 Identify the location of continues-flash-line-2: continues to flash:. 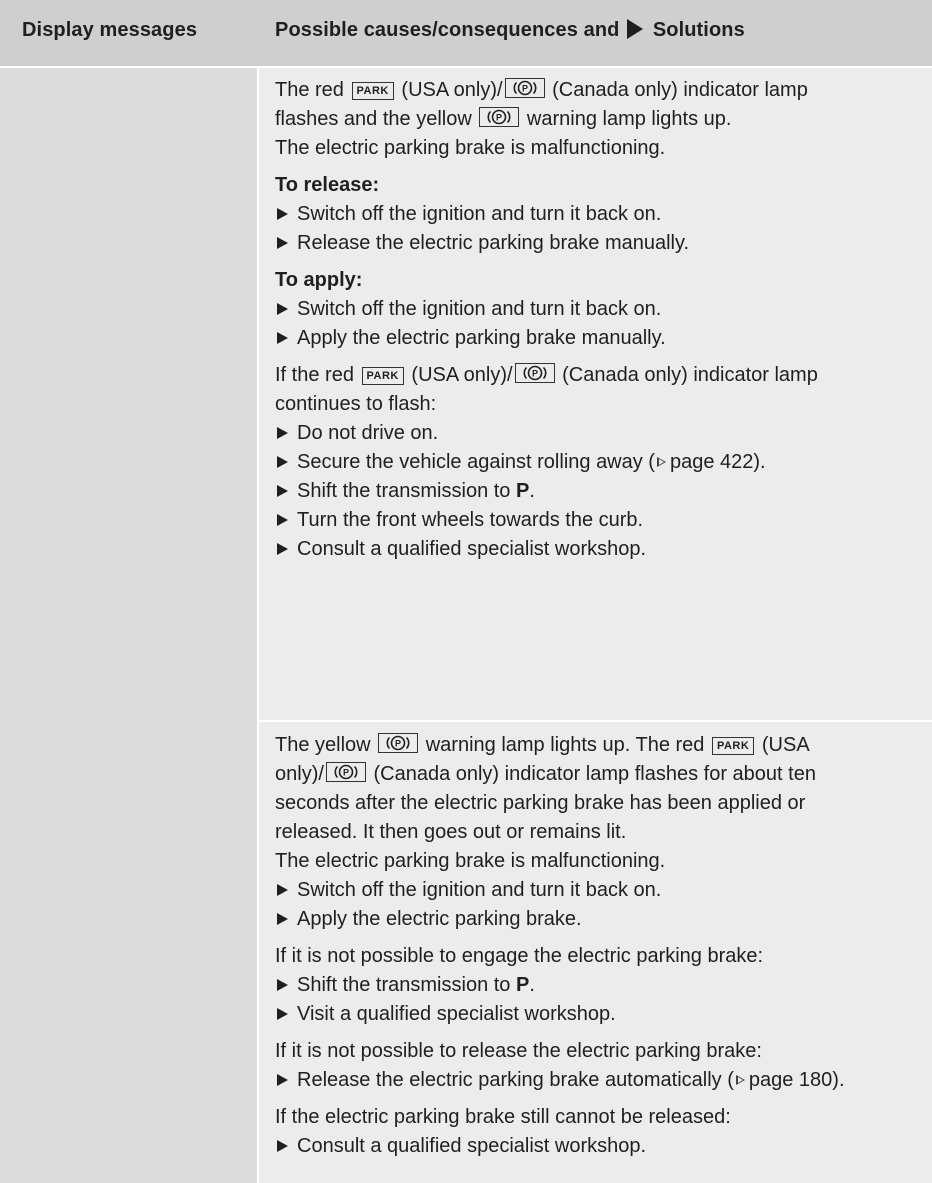
(356, 404).